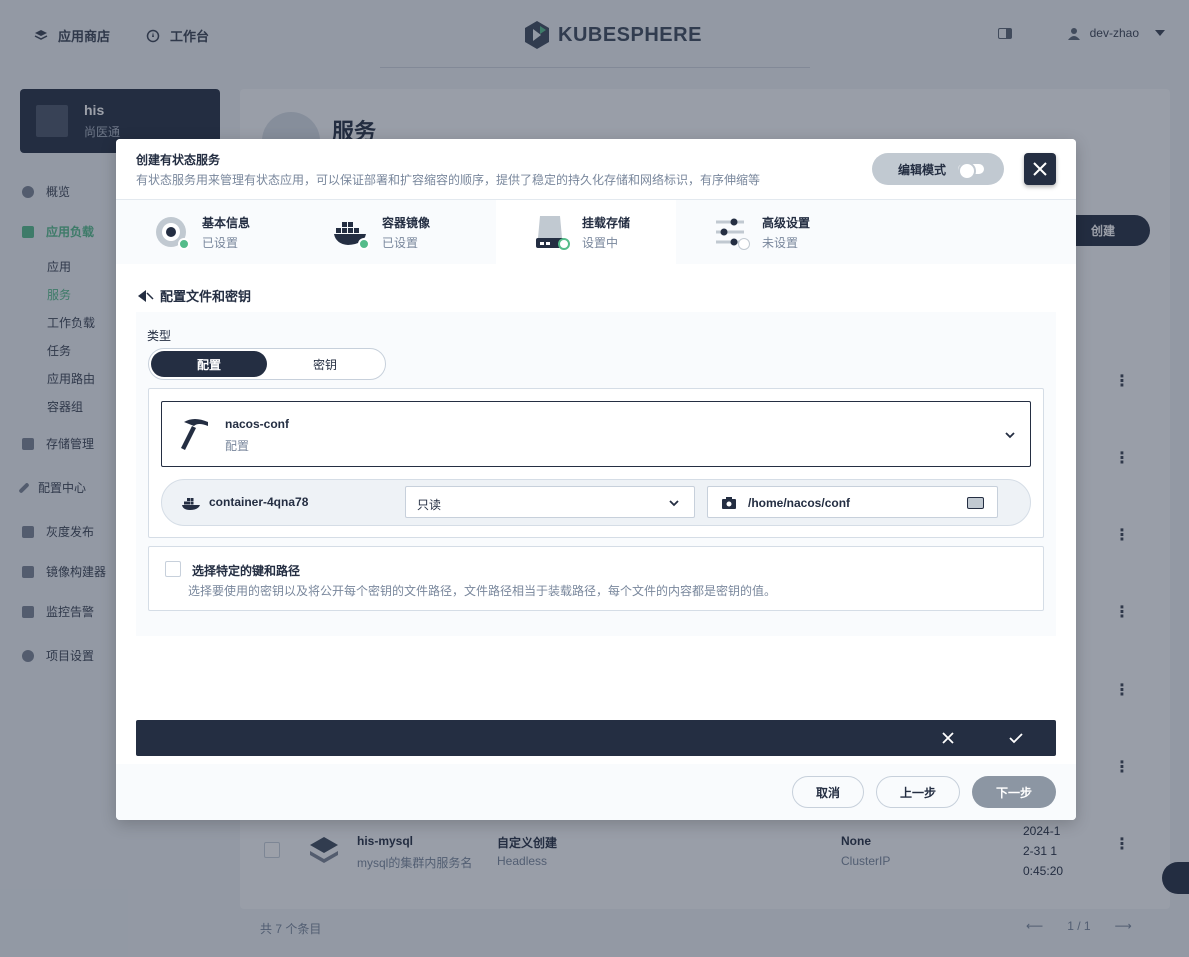  Describe the element at coordinates (386, 232) in the screenshot. I see `step-container-image: 容器镜像 已设置` at that location.